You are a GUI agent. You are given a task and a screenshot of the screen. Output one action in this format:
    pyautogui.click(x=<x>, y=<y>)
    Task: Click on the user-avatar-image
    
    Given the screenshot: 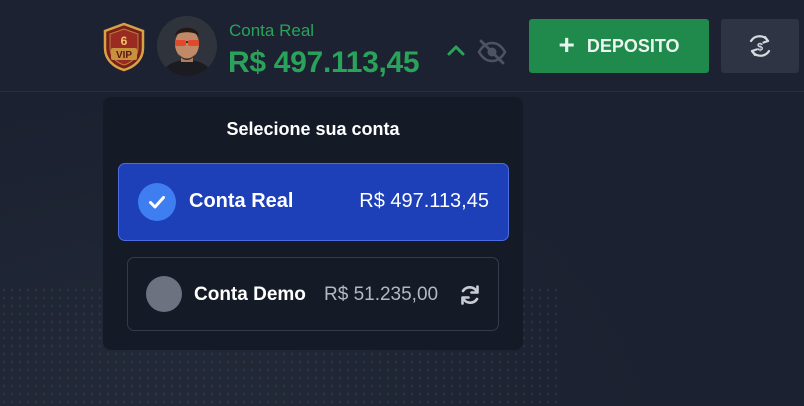 What is the action you would take?
    pyautogui.click(x=187, y=46)
    